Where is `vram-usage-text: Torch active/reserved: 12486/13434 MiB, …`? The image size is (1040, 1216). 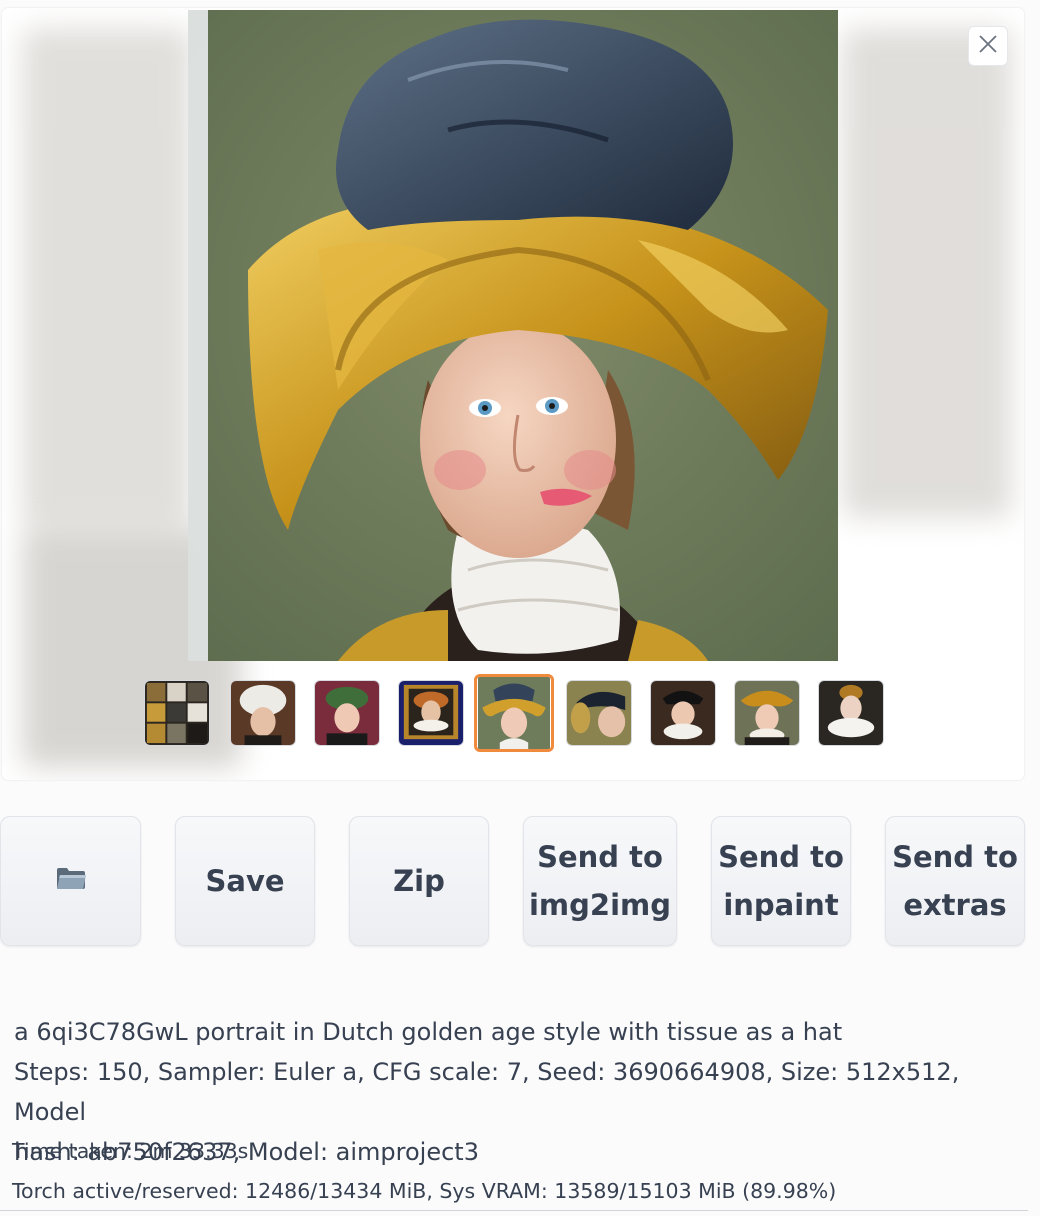 vram-usage-text: Torch active/reserved: 12486/13434 MiB, … is located at coordinates (424, 1191).